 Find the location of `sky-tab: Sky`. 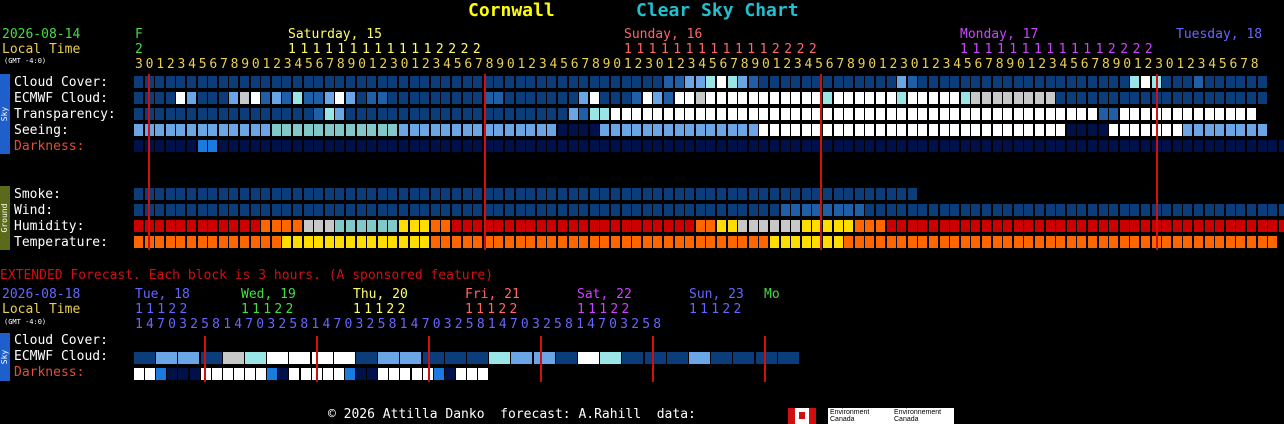

sky-tab: Sky is located at coordinates (5, 114).